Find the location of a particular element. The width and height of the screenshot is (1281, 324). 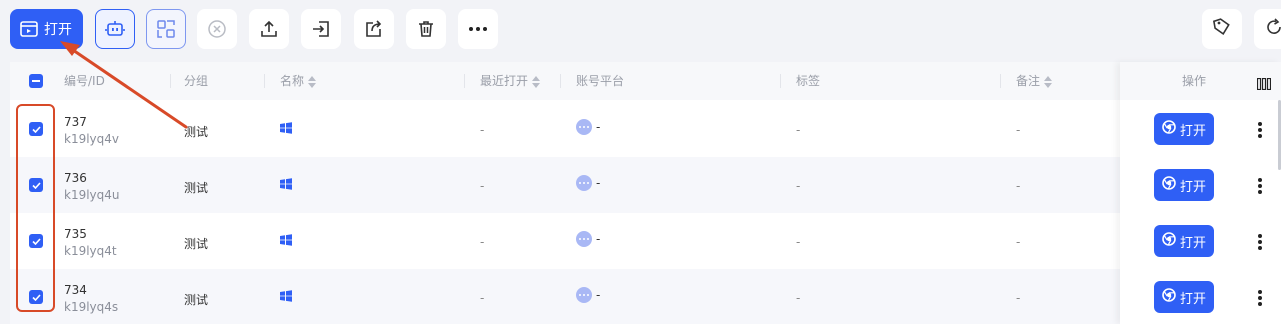

profile-number: 734 is located at coordinates (75, 290).